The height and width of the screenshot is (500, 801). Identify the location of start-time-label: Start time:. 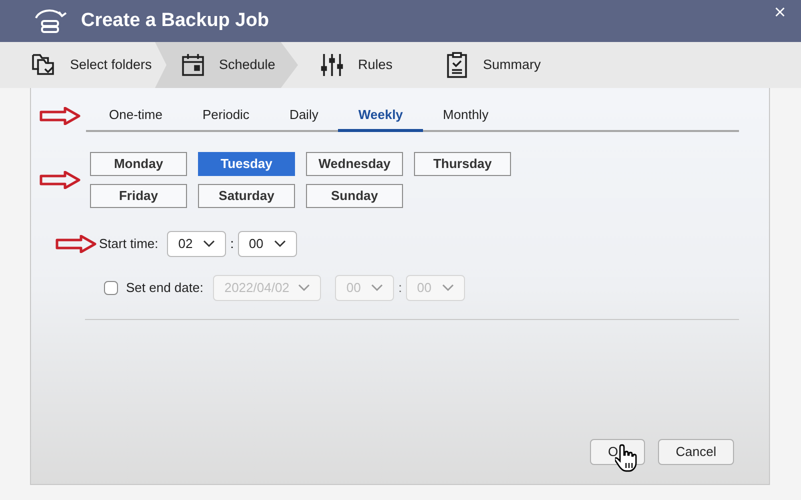
(128, 244).